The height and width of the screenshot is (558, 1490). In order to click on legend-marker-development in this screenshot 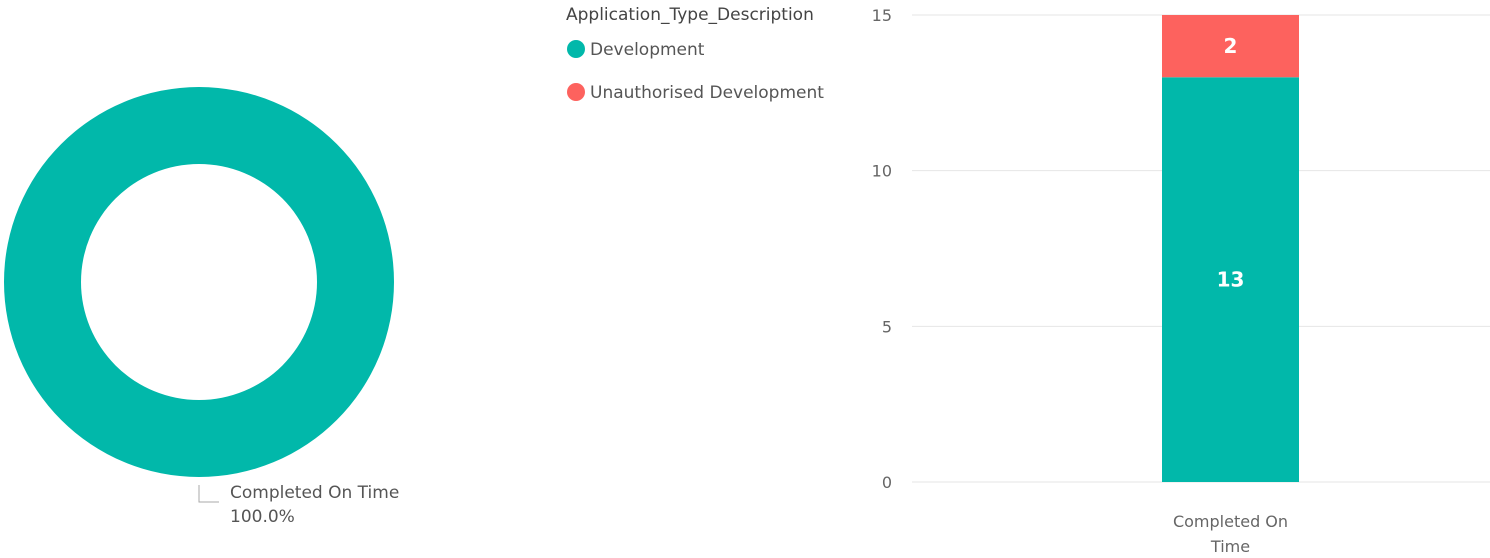, I will do `click(576, 49)`.